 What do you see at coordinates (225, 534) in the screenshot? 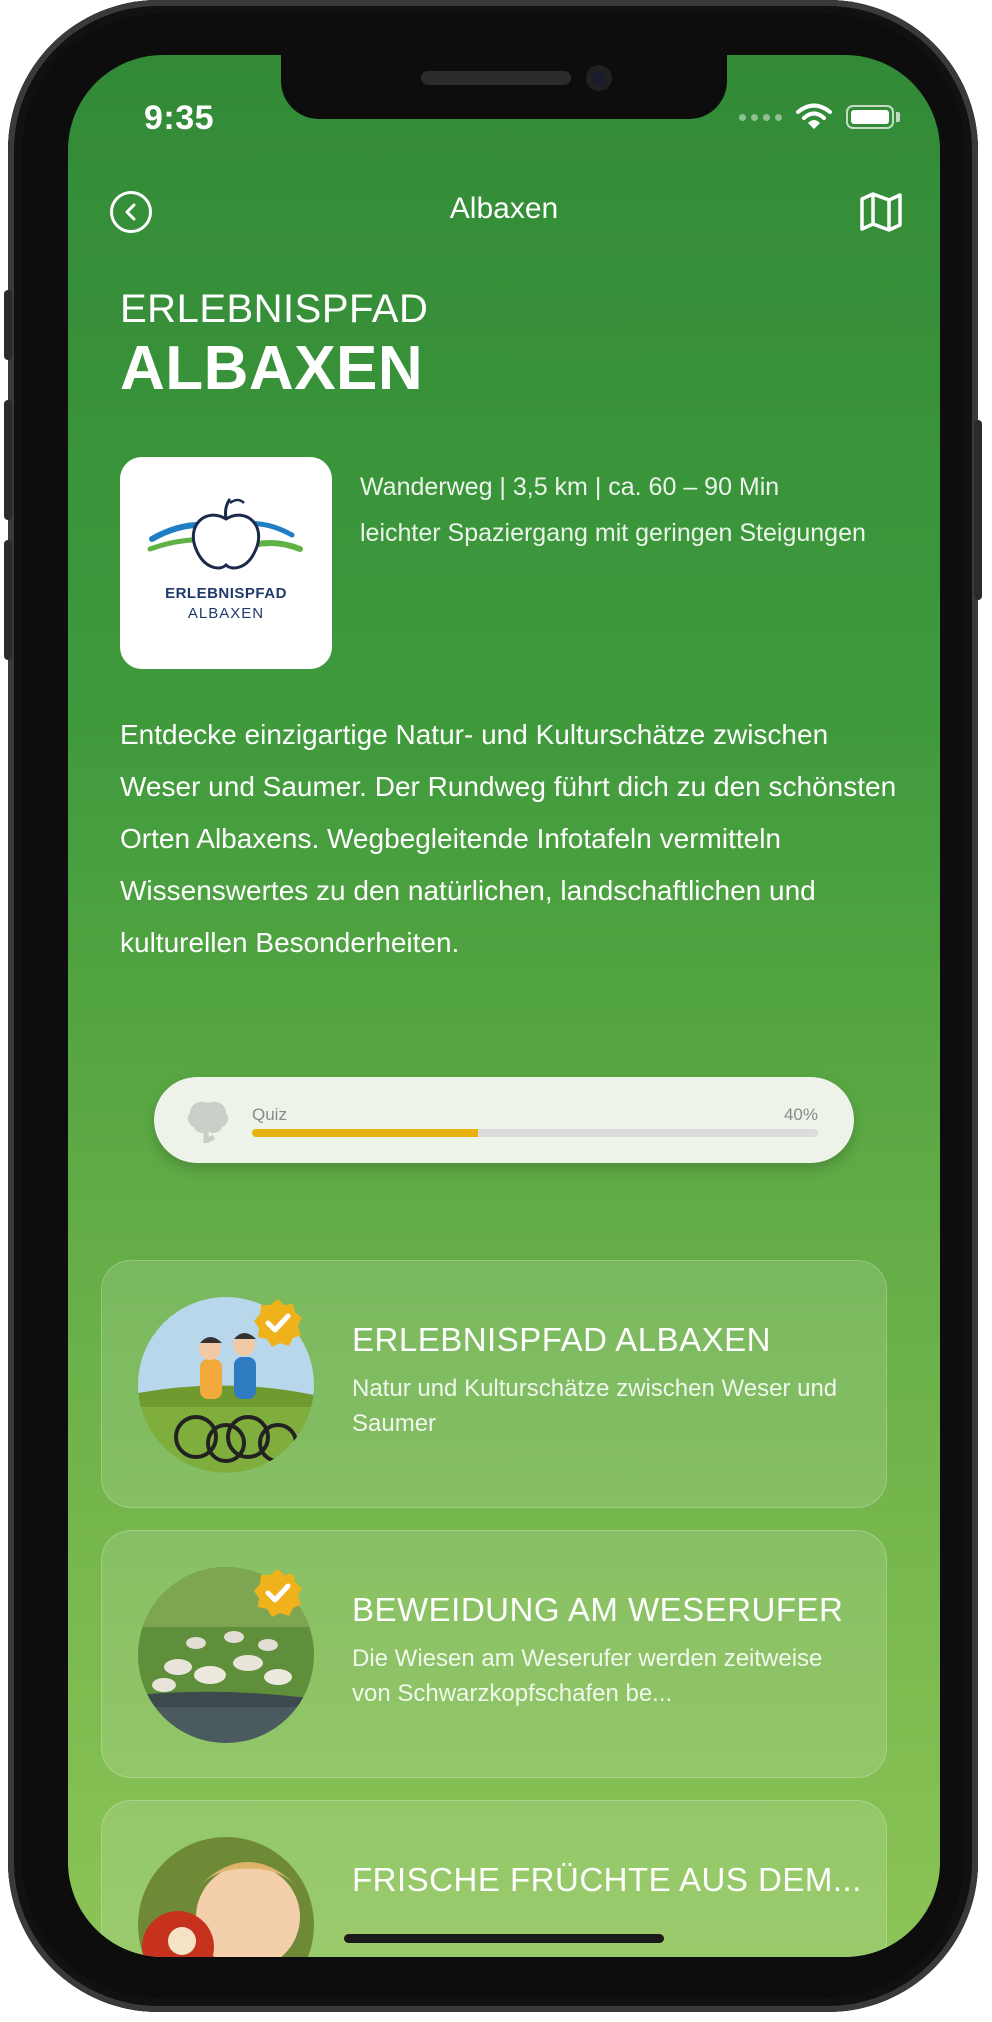
I see `apple-logo-icon` at bounding box center [225, 534].